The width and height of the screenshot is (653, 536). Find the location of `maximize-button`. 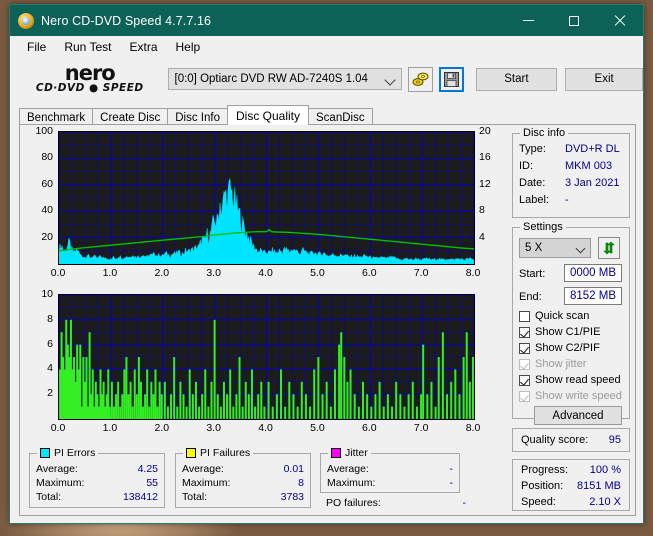

maximize-button is located at coordinates (574, 20).